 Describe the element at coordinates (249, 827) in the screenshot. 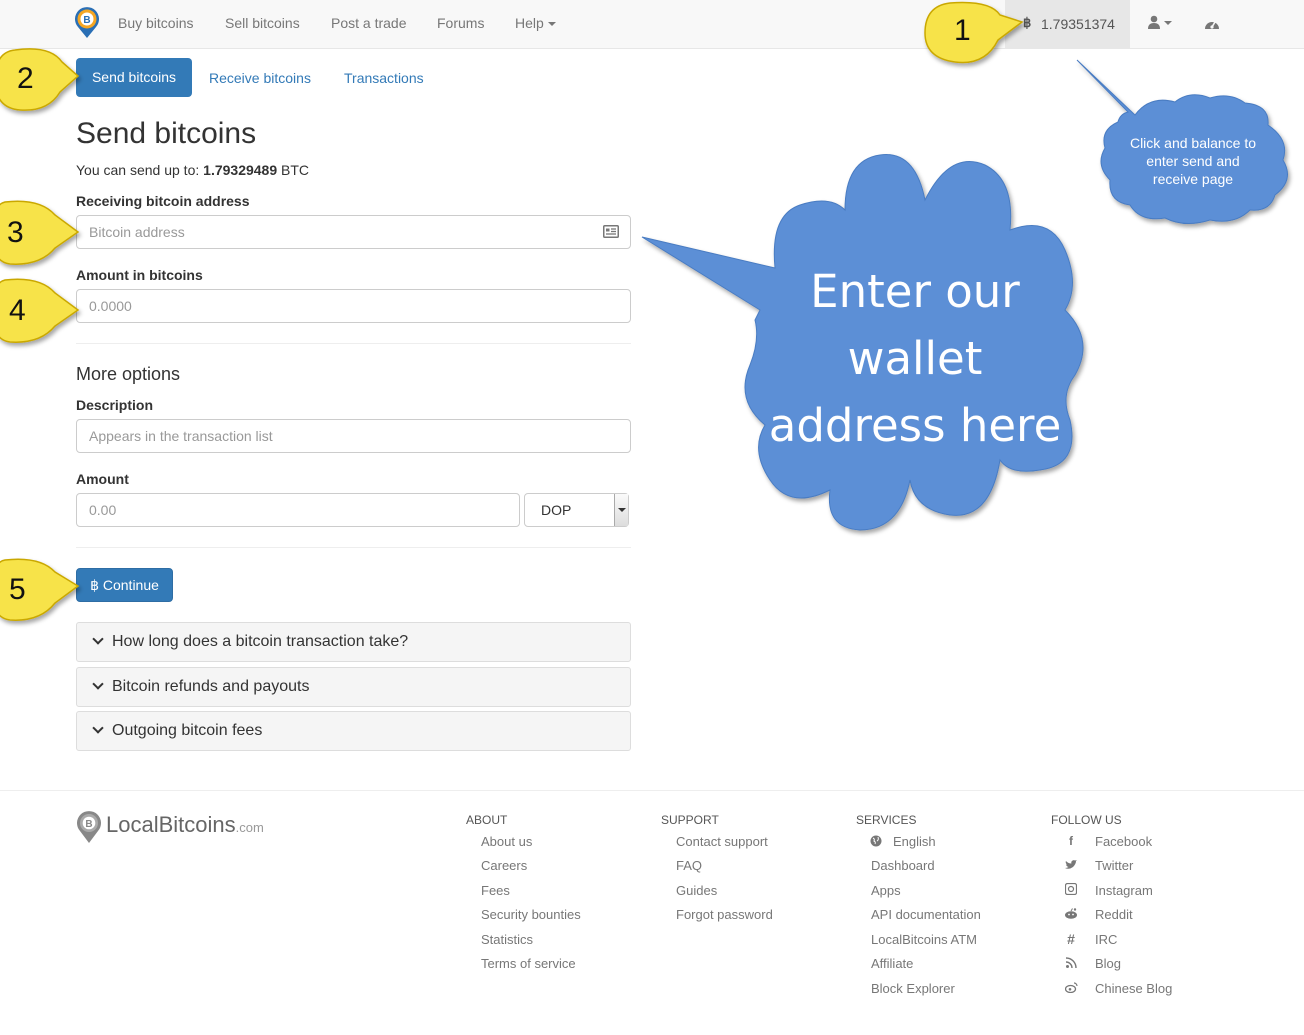

I see `footer-logo-suffix: .com` at that location.